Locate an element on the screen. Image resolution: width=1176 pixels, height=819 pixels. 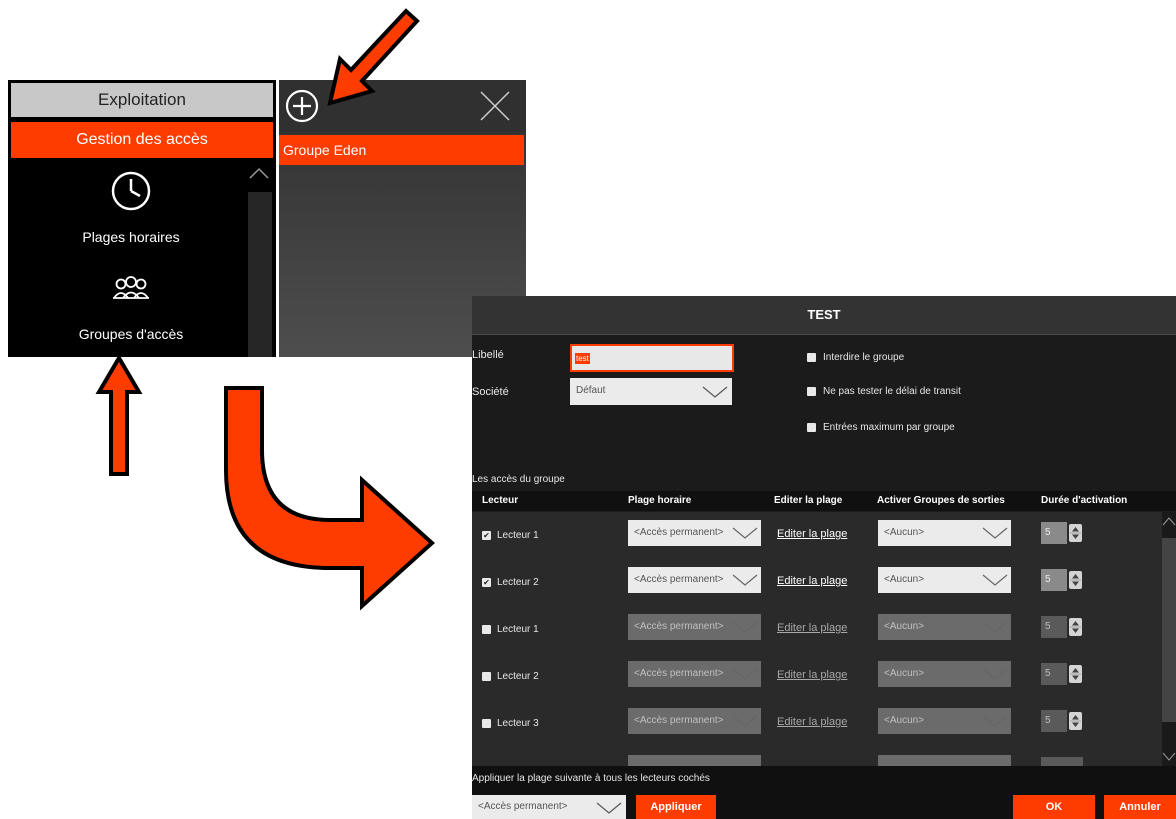
arrow-up-to-groupes is located at coordinates (119, 415).